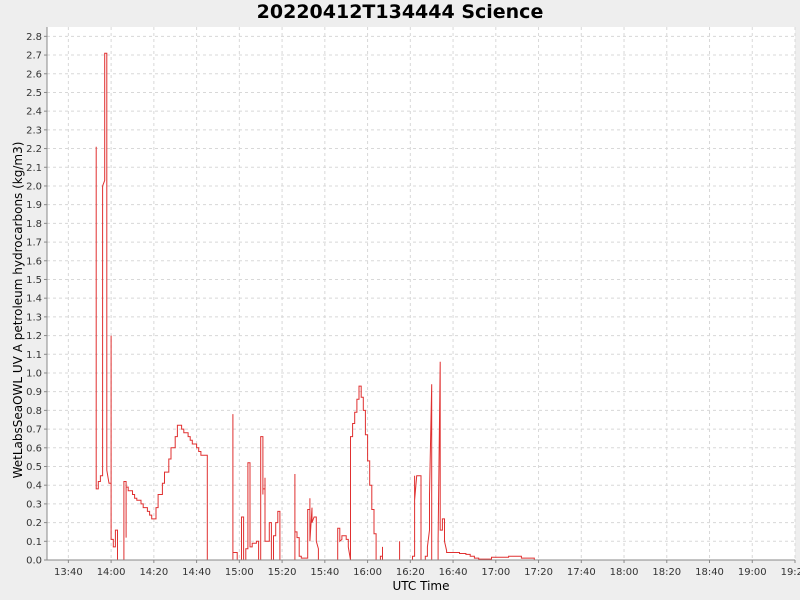 Image resolution: width=800 pixels, height=600 pixels. Describe the element at coordinates (367, 572) in the screenshot. I see `x-tick-label: 16:00` at that location.